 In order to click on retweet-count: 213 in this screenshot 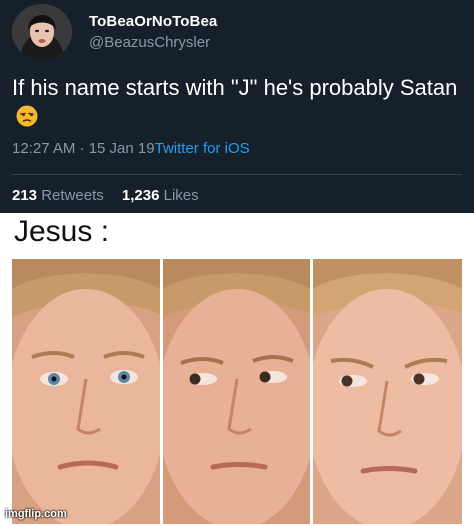, I will do `click(24, 195)`.